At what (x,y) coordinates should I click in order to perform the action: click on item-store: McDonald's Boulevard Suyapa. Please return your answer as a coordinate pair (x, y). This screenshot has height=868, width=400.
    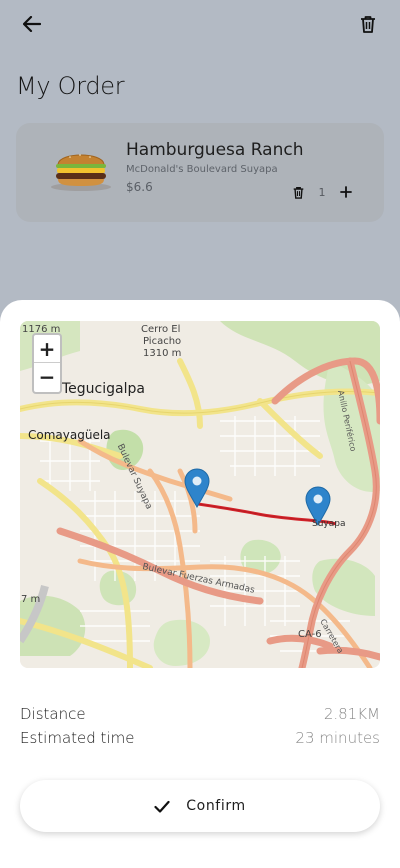
    Looking at the image, I should click on (202, 169).